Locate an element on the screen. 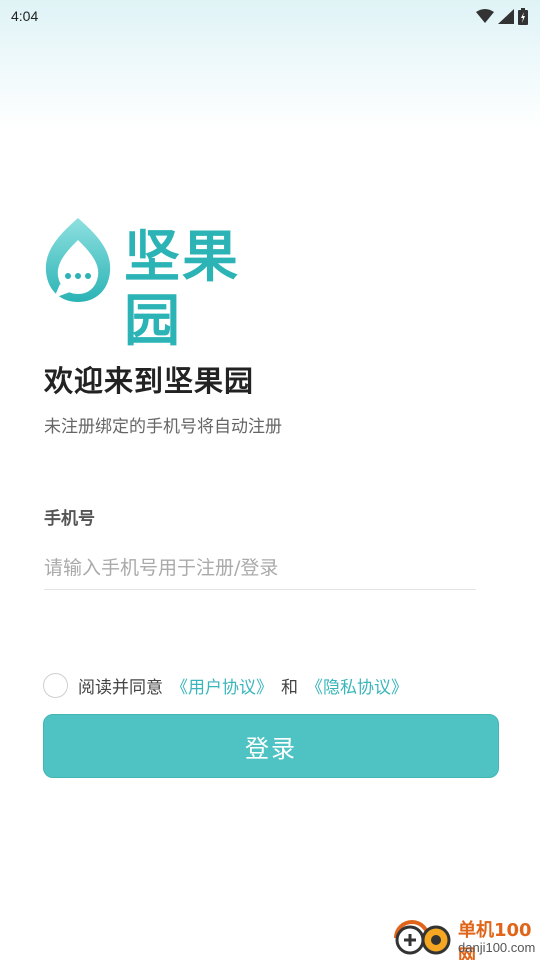 Image resolution: width=540 pixels, height=960 pixels. agreement-row: 阅读并同意 《用户协议》 和 《隐私协议》 is located at coordinates (225, 685).